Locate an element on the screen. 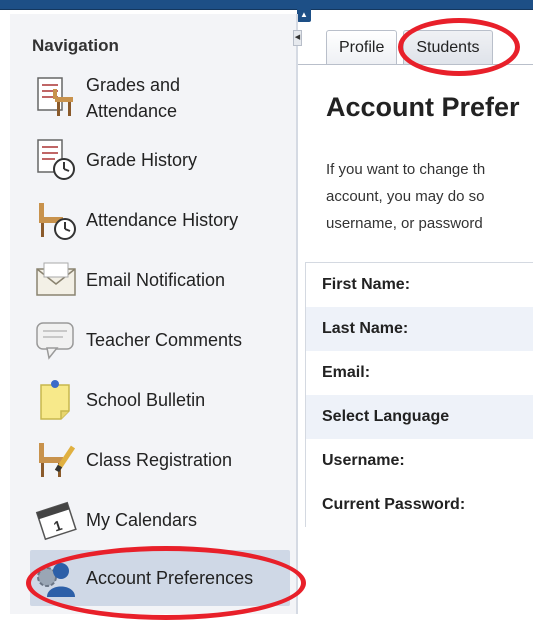 The image size is (533, 627). sidebar-item-my-calendars: 1 My Calendars is located at coordinates (159, 520).